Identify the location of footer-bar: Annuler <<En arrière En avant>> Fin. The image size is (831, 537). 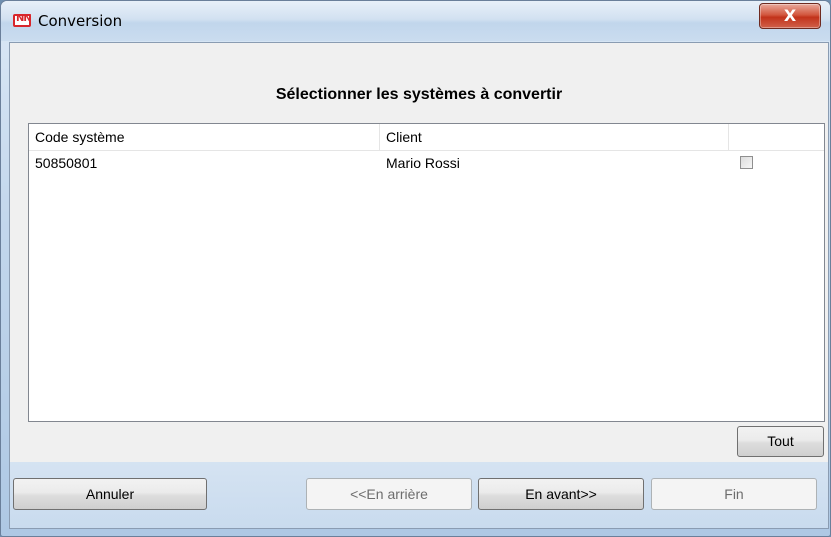
(419, 495).